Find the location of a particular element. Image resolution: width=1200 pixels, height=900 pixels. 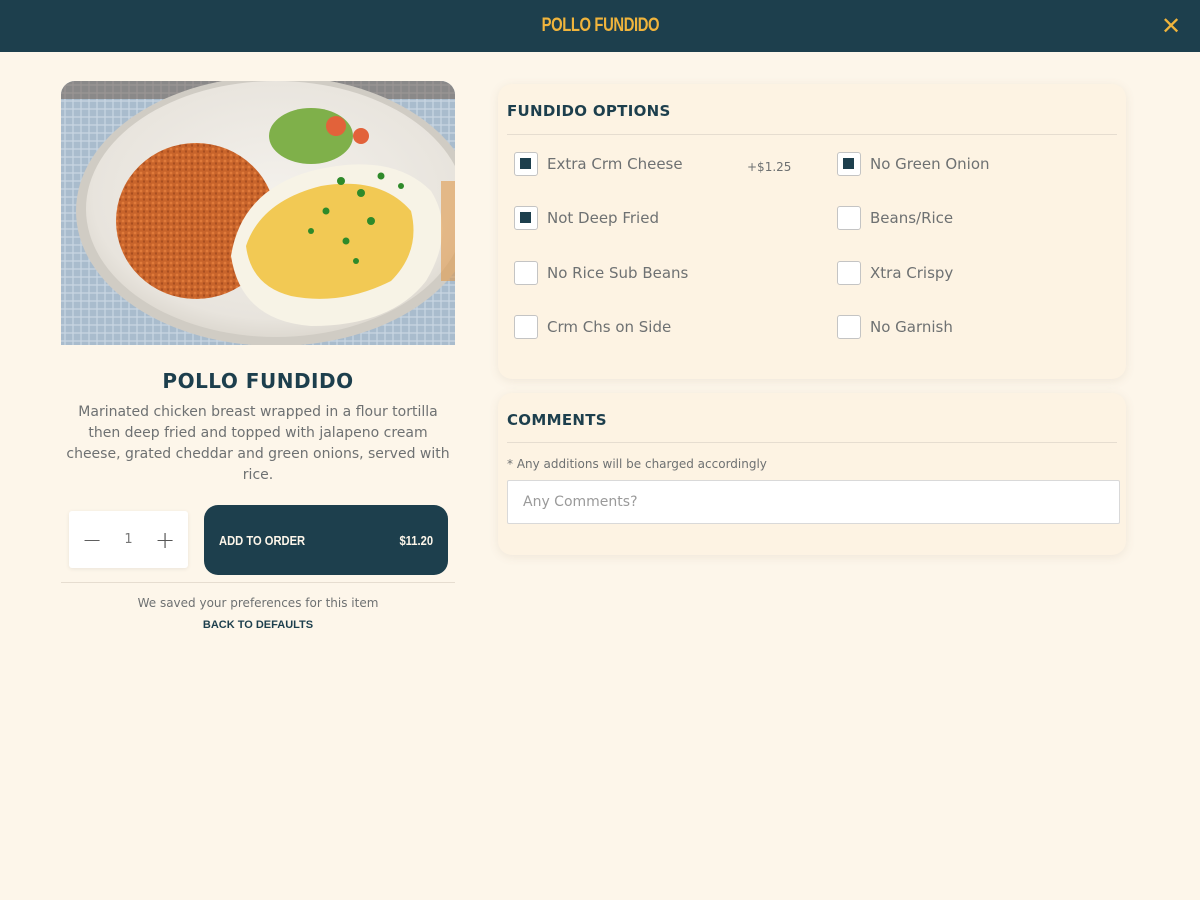

option-not-deep-fried: Not Deep Fried is located at coordinates (586, 218).